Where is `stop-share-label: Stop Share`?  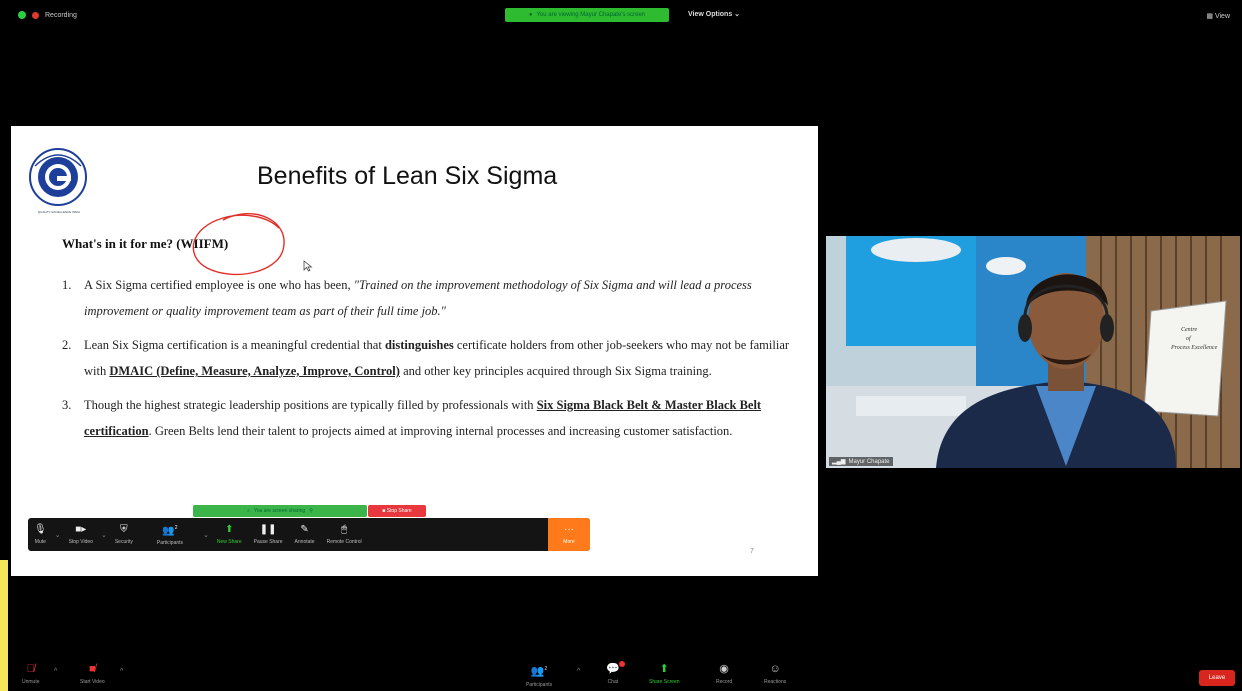
stop-share-label: Stop Share is located at coordinates (399, 511).